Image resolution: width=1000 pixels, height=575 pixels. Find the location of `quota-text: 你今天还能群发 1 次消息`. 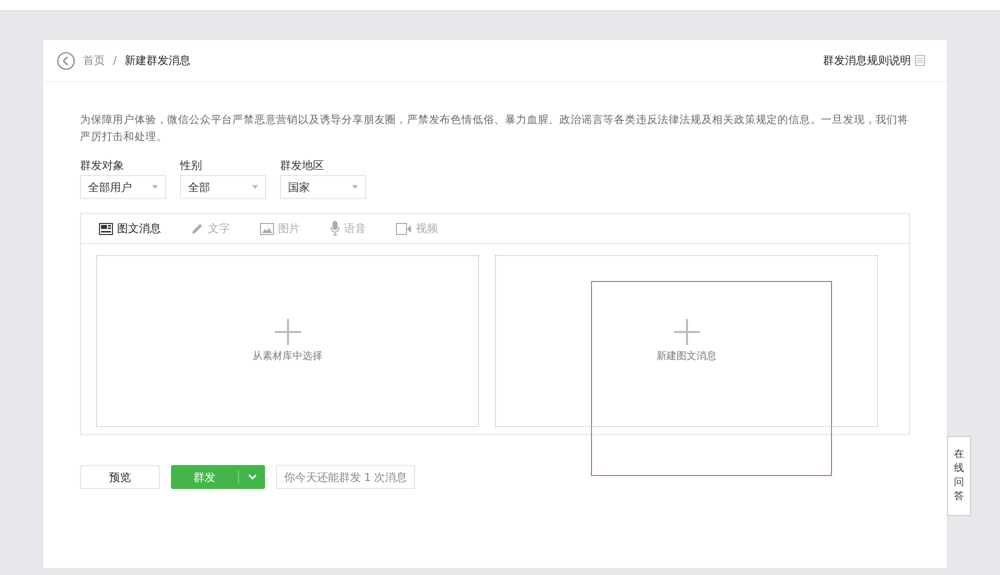

quota-text: 你今天还能群发 1 次消息 is located at coordinates (345, 477).